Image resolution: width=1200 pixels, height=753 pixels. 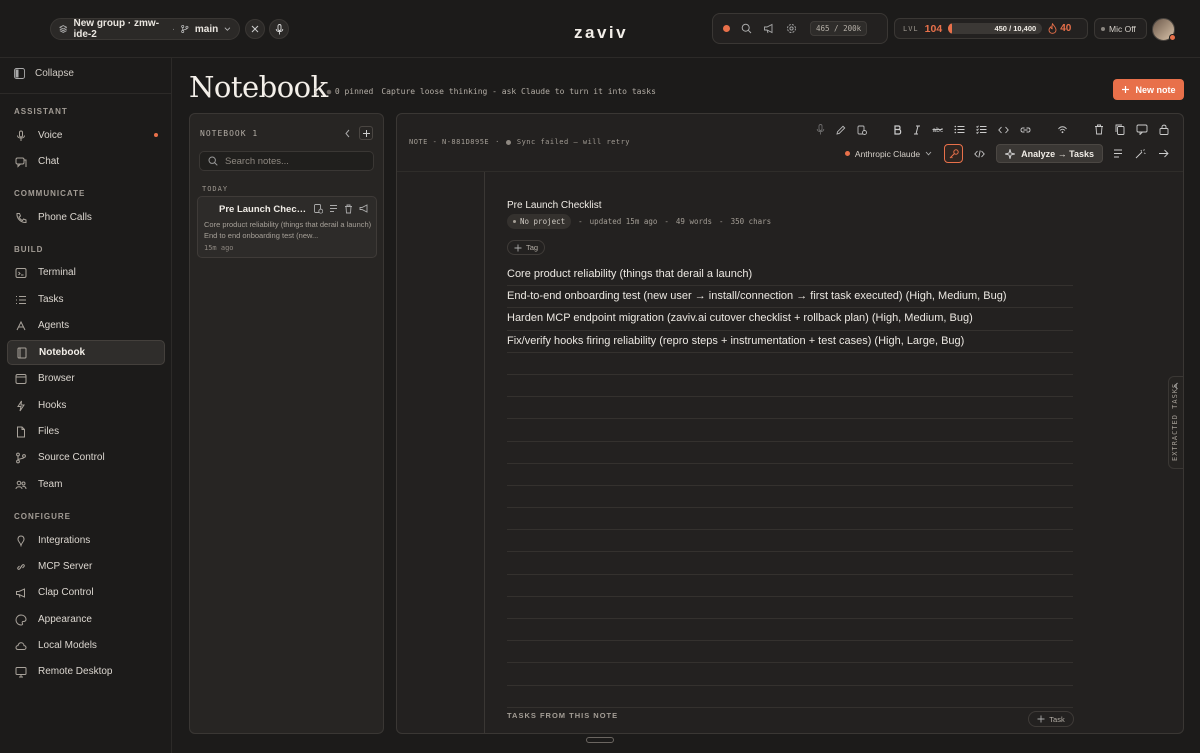 What do you see at coordinates (981, 129) in the screenshot?
I see `checklist-icon` at bounding box center [981, 129].